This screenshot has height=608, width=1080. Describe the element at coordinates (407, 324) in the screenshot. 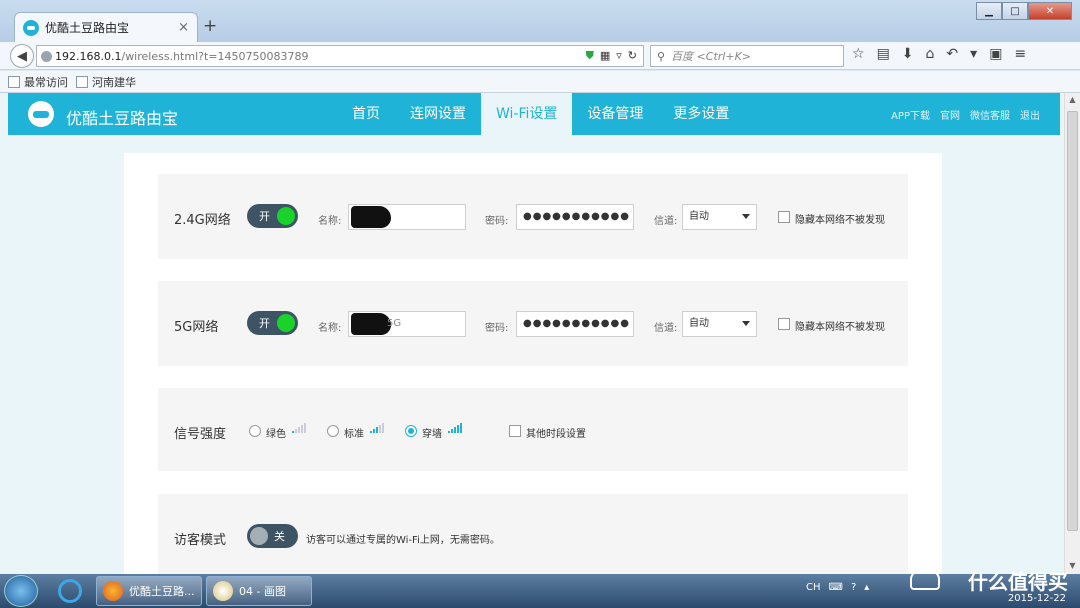

I see `ssid-5g-input: 5G` at that location.